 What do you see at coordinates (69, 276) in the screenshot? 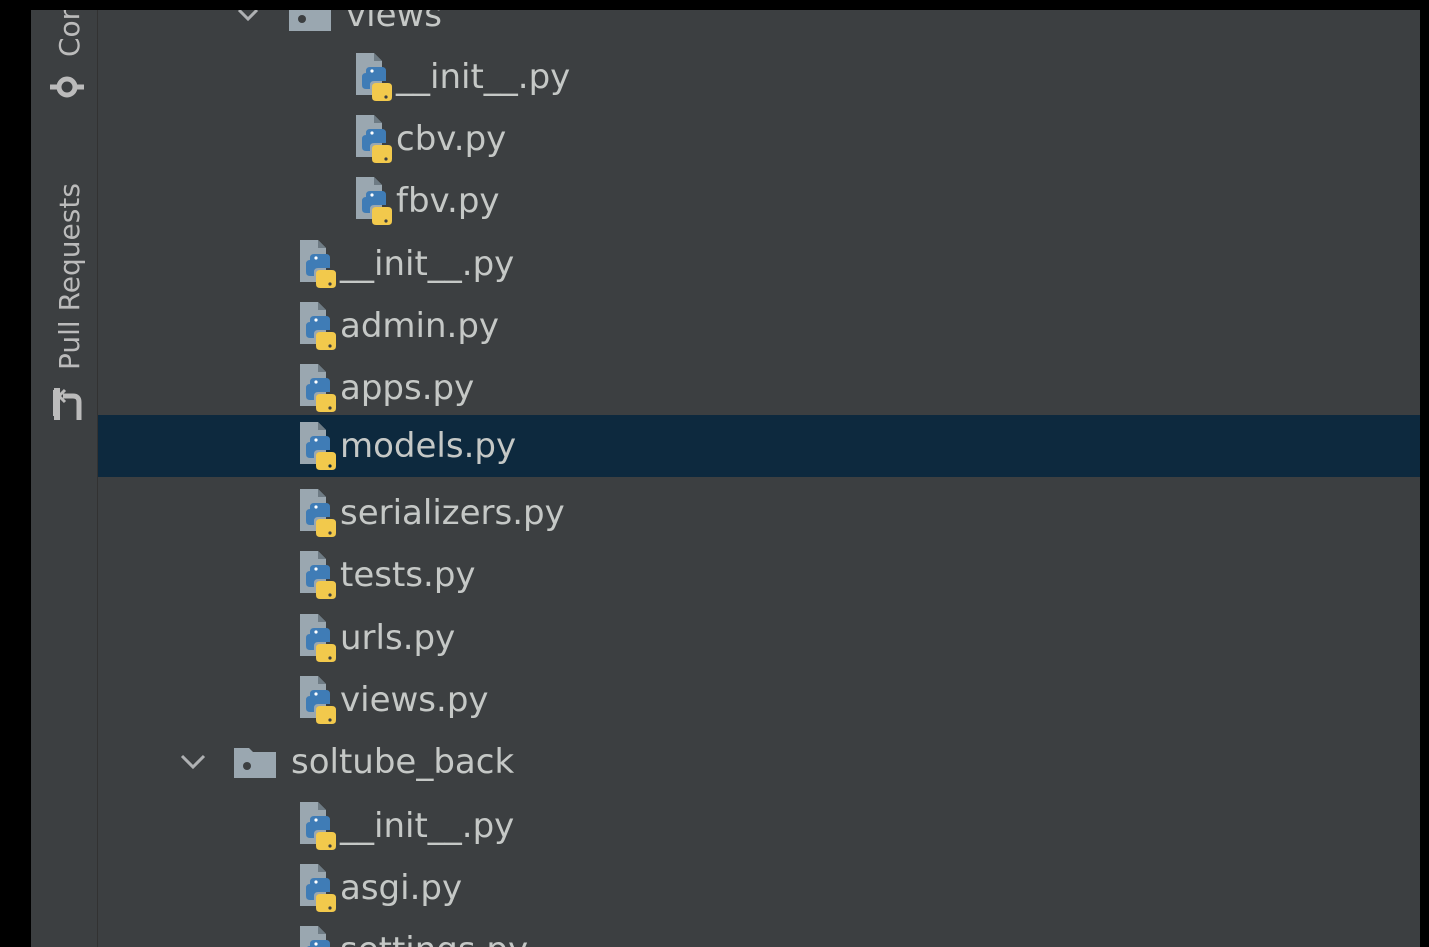
I see `tool-tab-pull-requests-label: Pull Requests` at bounding box center [69, 276].